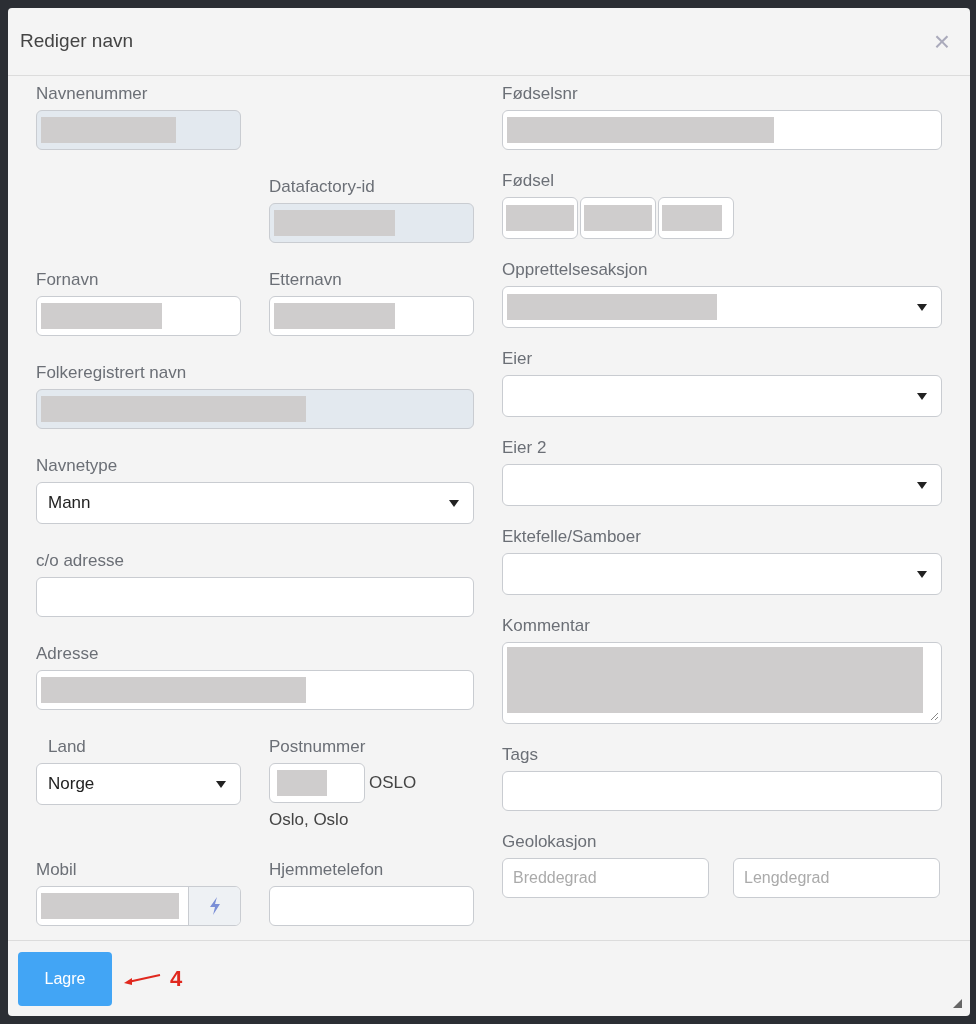 This screenshot has width=976, height=1024. I want to click on field-label: Geolokasjon, so click(550, 842).